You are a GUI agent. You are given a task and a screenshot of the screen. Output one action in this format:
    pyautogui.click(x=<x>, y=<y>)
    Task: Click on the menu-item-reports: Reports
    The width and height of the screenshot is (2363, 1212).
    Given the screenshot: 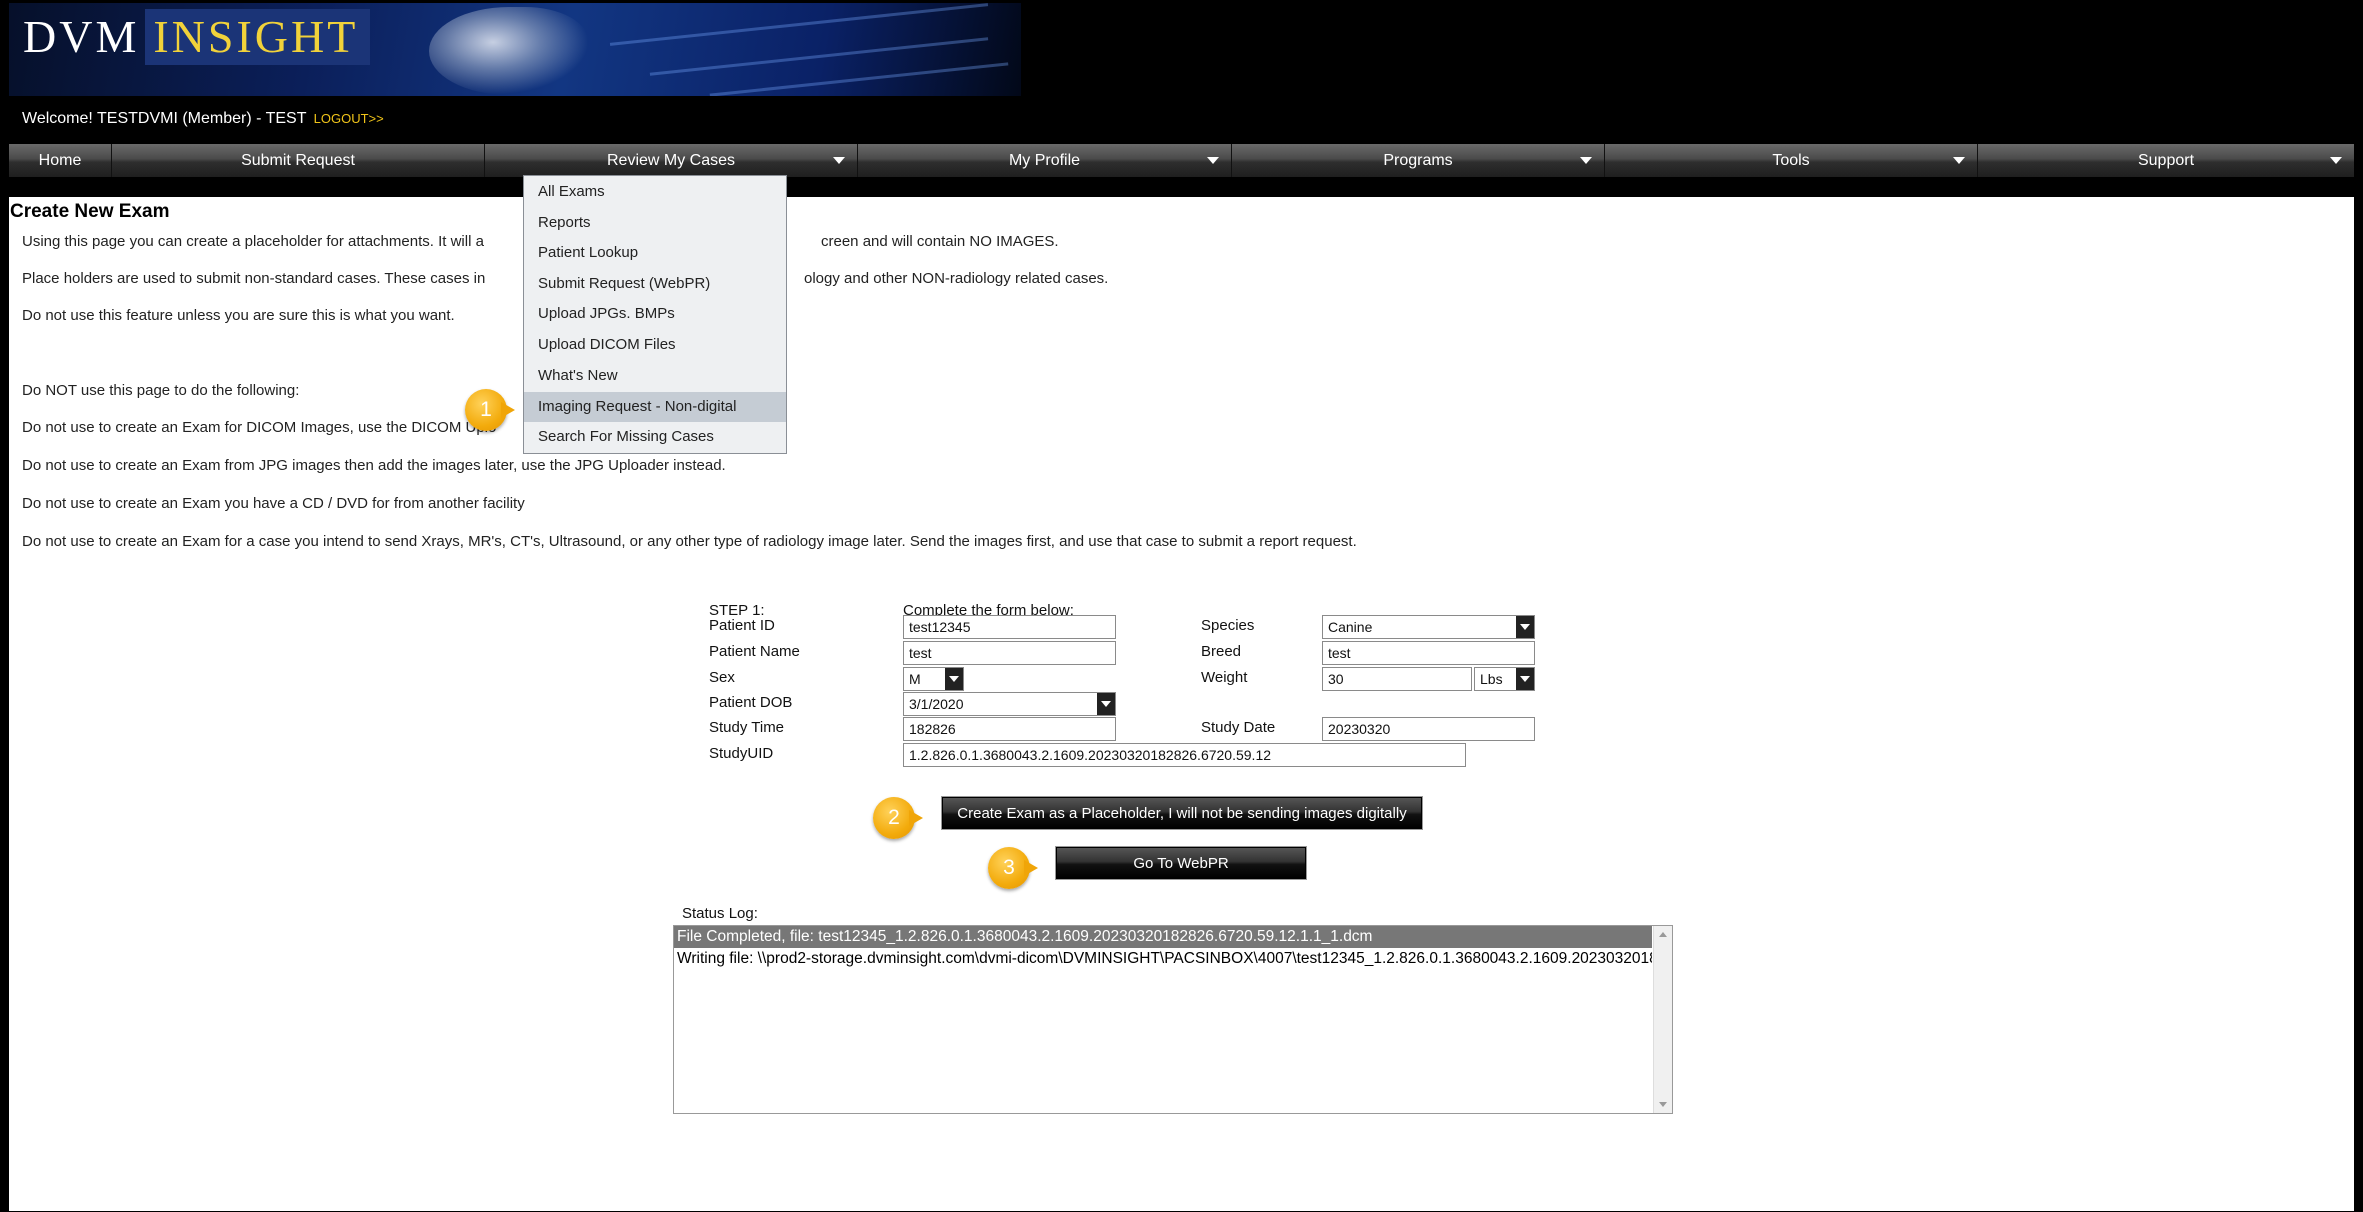 What is the action you would take?
    pyautogui.click(x=655, y=223)
    